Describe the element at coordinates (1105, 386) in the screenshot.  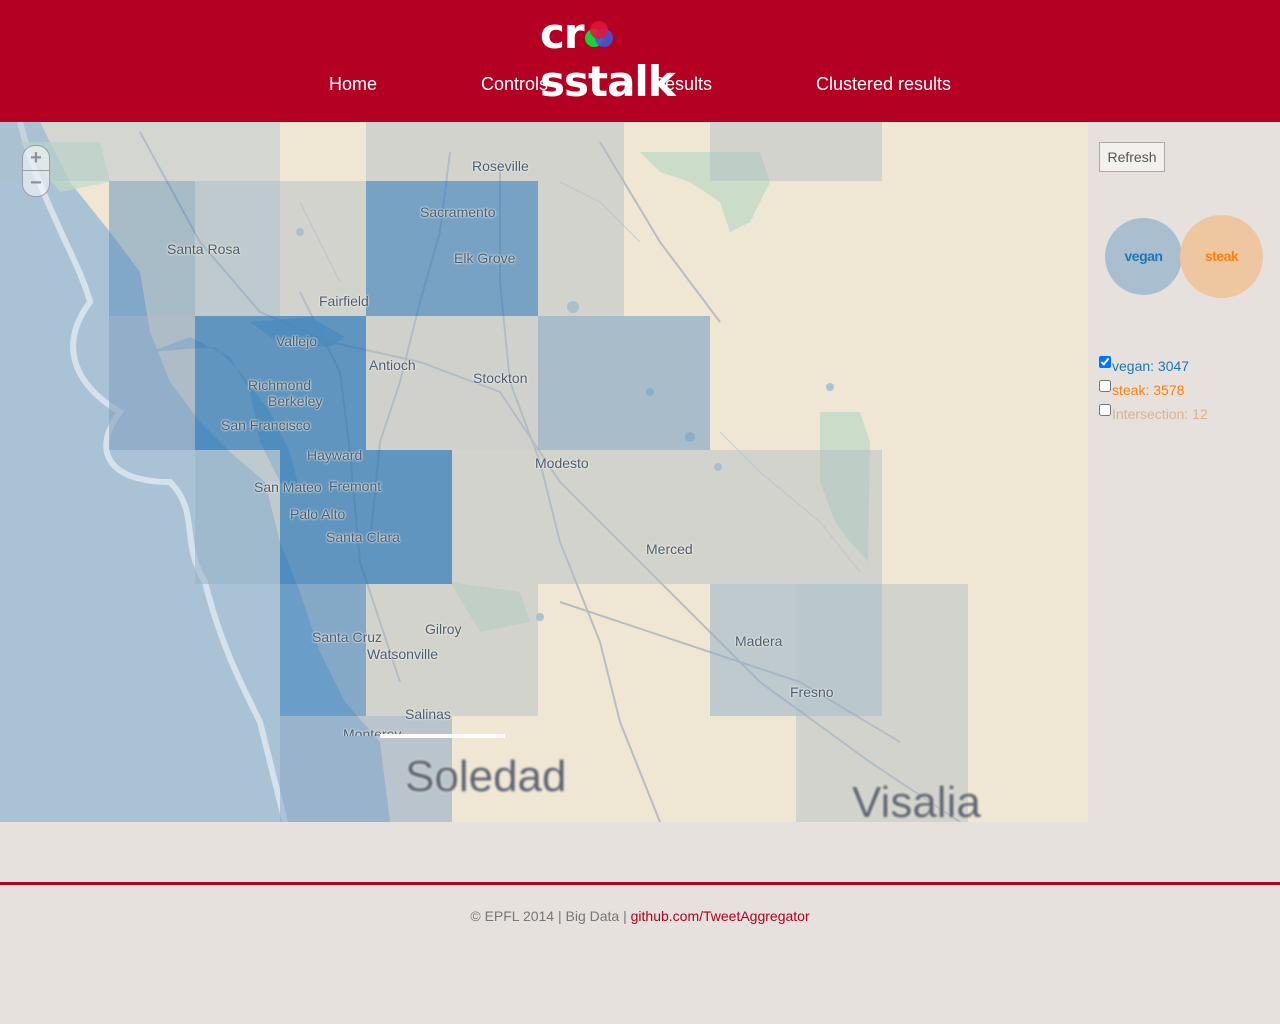
I see `steak-checkbox` at that location.